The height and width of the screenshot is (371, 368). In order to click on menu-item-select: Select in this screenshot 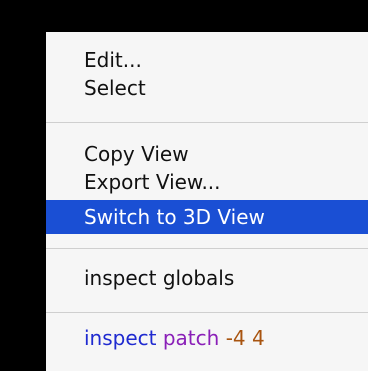, I will do `click(207, 88)`.